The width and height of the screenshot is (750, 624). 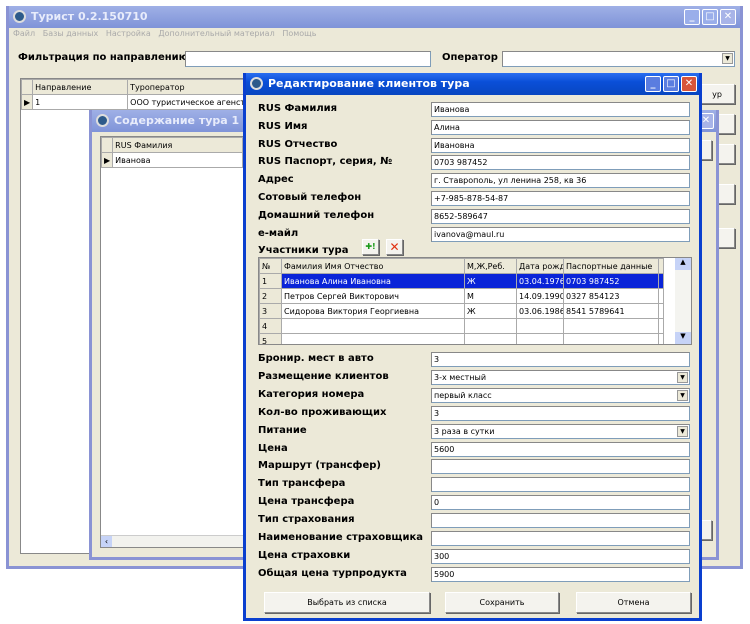 I want to click on field-value: 300, so click(x=442, y=556).